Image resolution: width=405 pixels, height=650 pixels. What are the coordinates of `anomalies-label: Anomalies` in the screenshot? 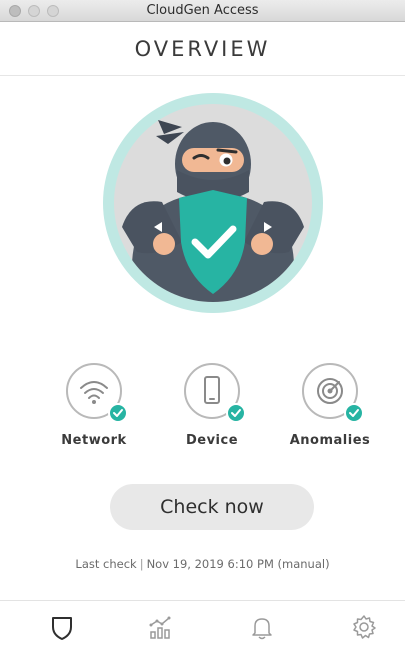 It's located at (330, 440).